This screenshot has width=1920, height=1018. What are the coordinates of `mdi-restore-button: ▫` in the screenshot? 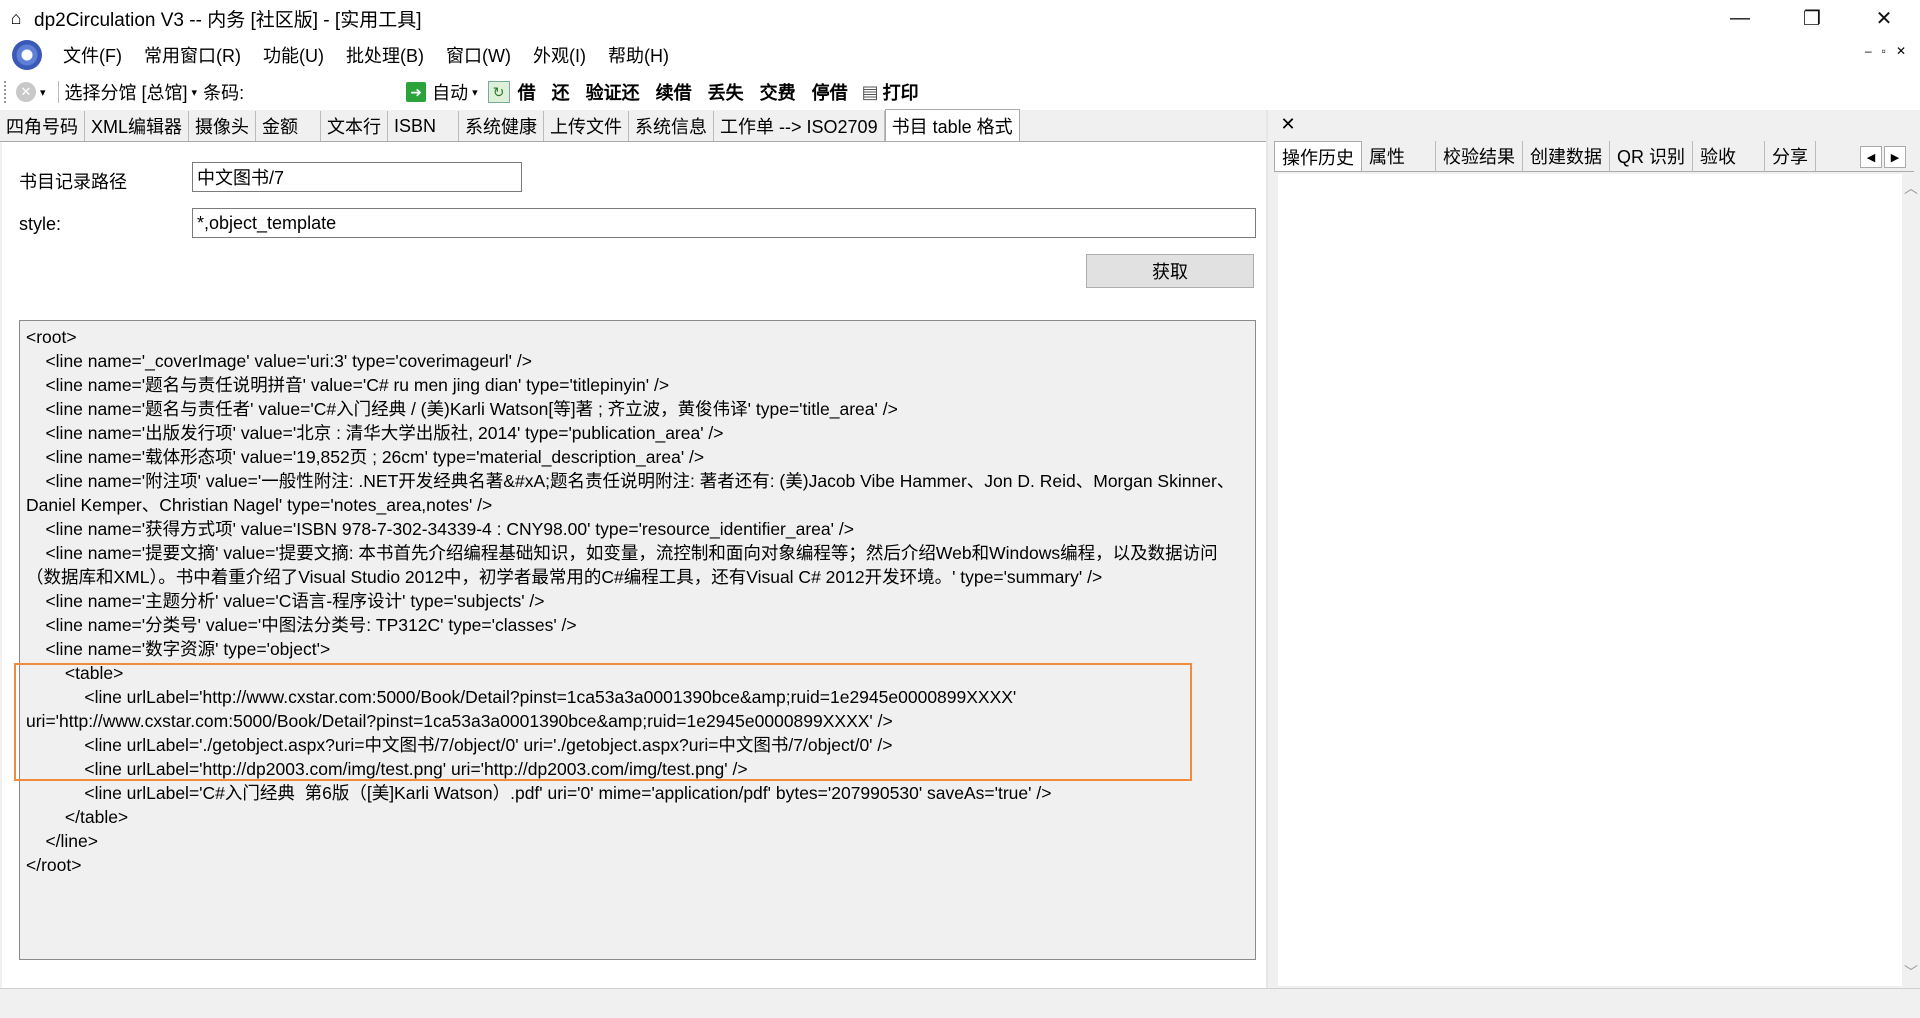 It's located at (1884, 51).